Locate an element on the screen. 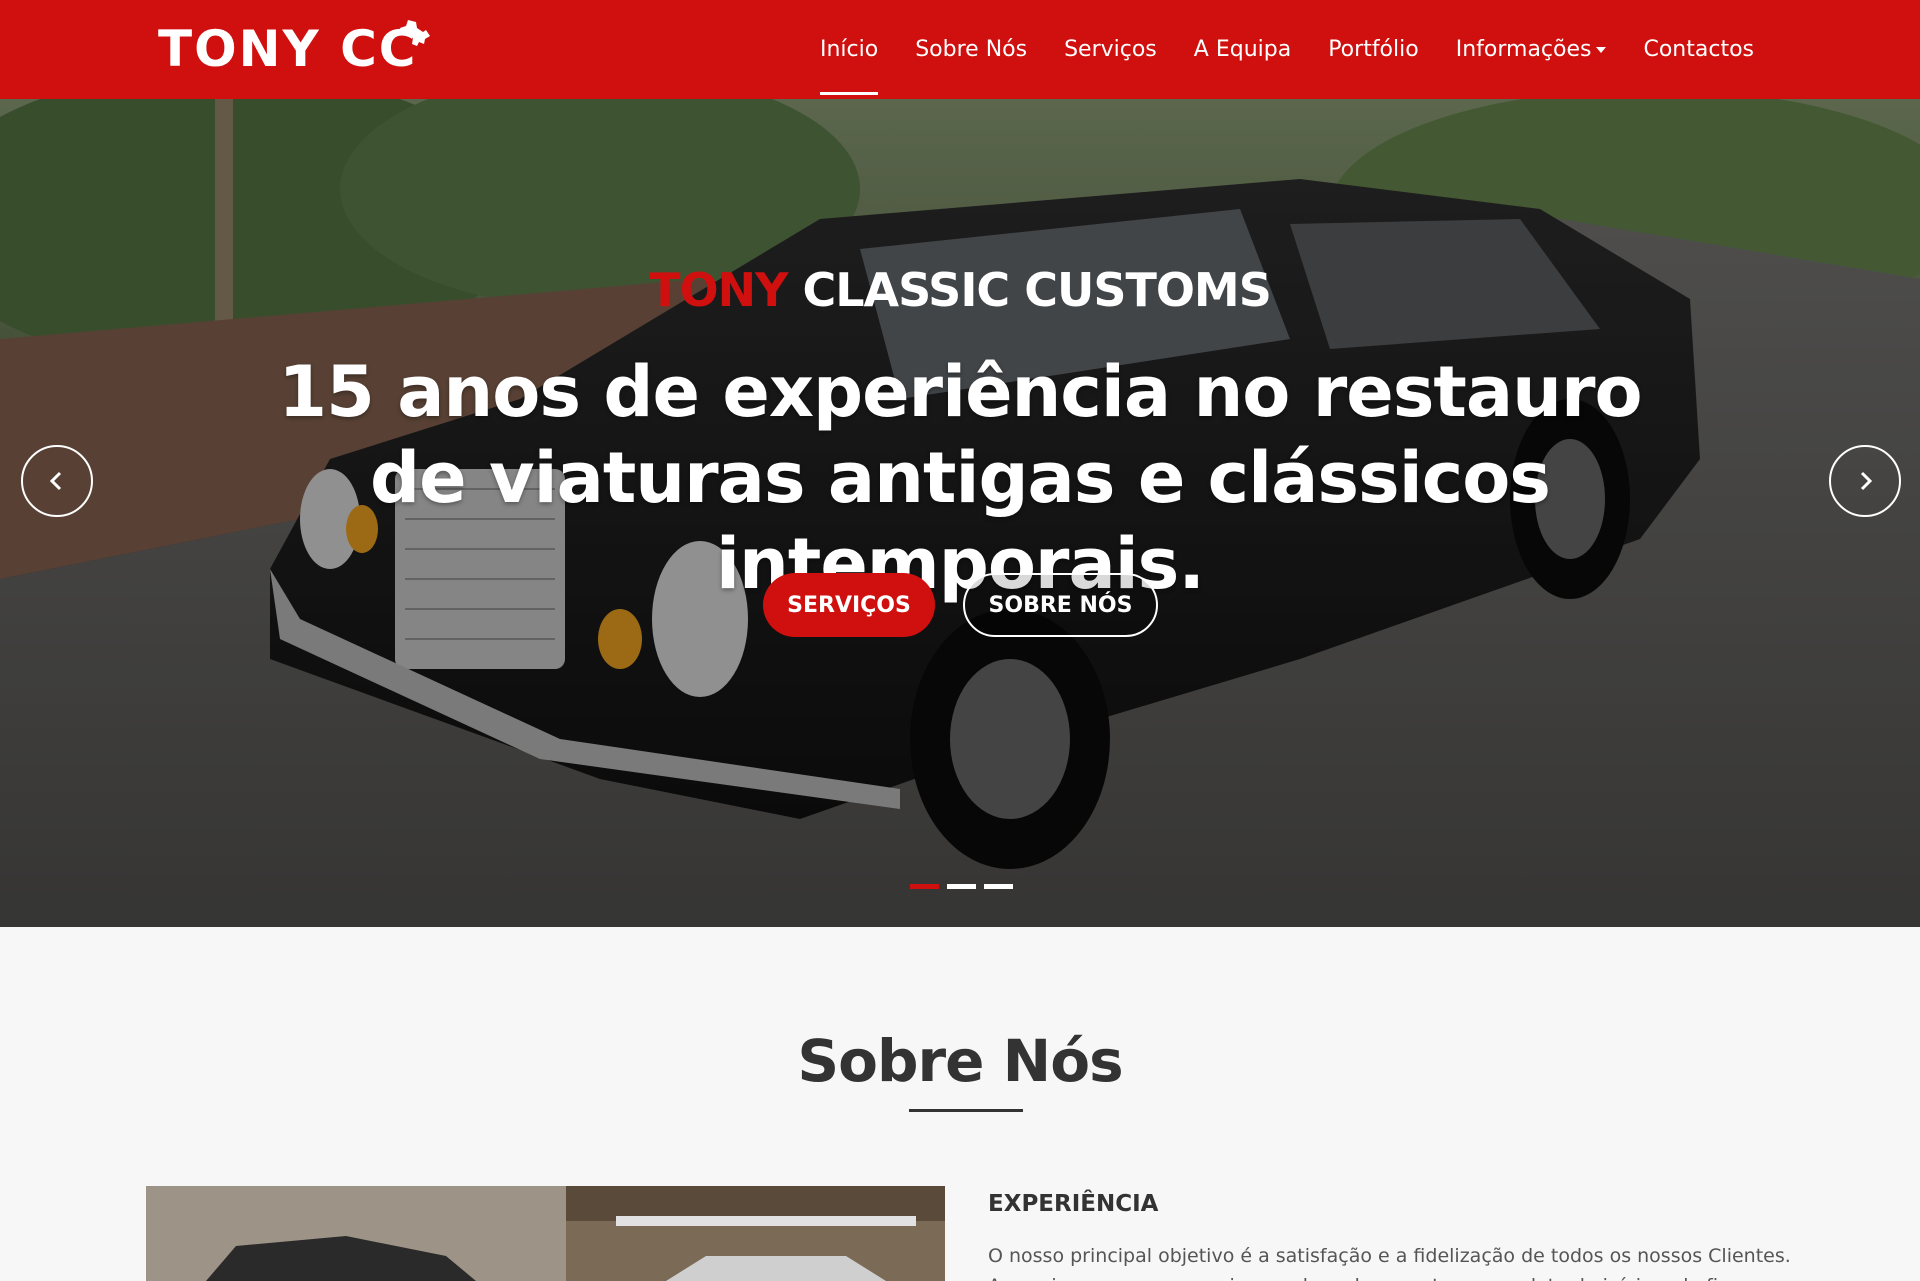 Image resolution: width=1920 pixels, height=1281 pixels. nav-label: Contactos is located at coordinates (1698, 49).